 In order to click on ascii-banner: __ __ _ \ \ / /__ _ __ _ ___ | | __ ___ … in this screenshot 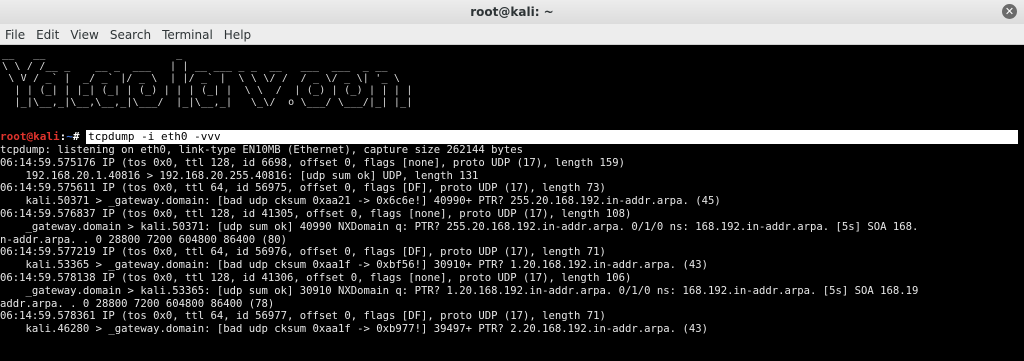, I will do `click(207, 79)`.